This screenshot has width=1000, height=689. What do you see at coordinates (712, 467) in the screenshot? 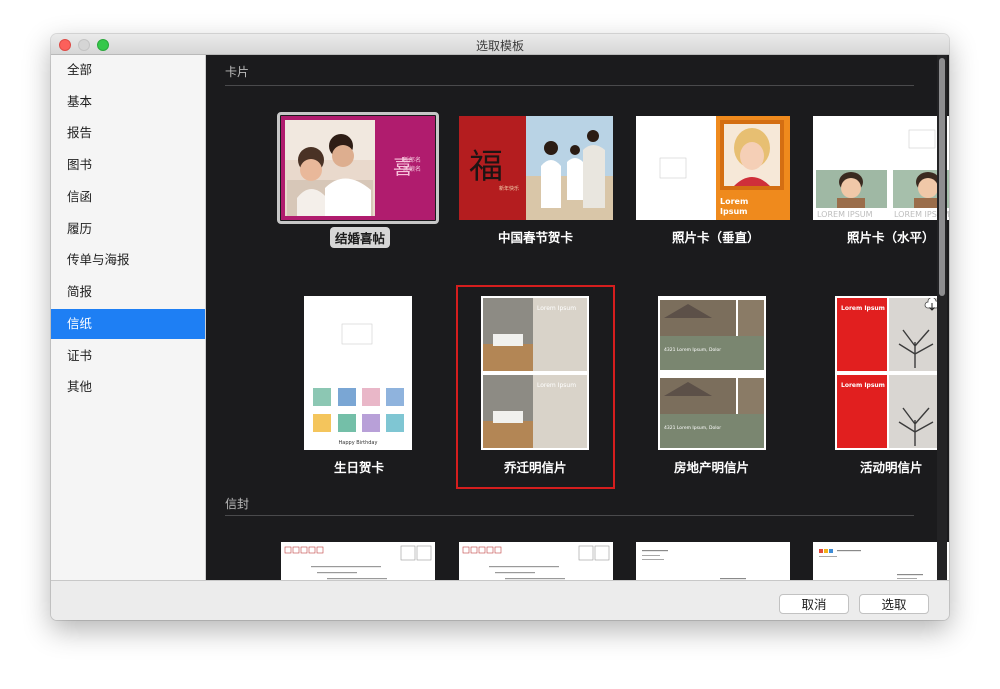
I see `template-label-real-estate: 房地产明信片` at bounding box center [712, 467].